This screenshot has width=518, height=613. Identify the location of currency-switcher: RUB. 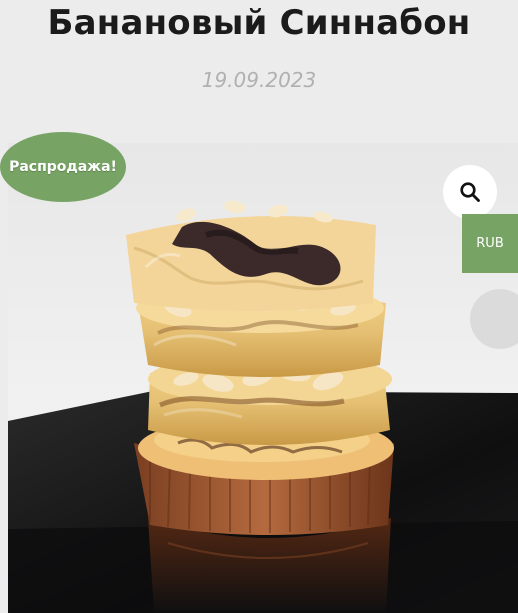
(490, 243).